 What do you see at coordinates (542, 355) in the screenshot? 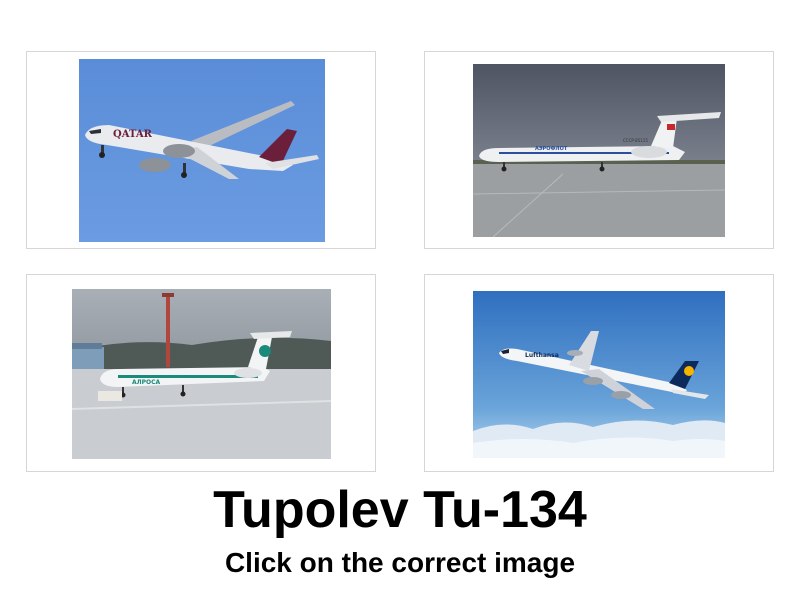
I see `livery-text-lufthansa: Lufthansa` at bounding box center [542, 355].